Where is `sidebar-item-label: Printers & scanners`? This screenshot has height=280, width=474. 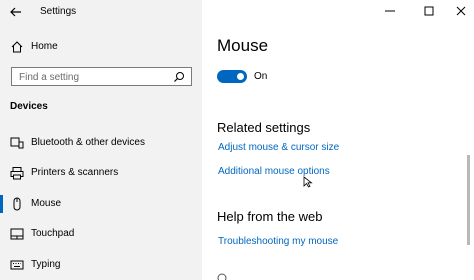
sidebar-item-label: Printers & scanners is located at coordinates (75, 172).